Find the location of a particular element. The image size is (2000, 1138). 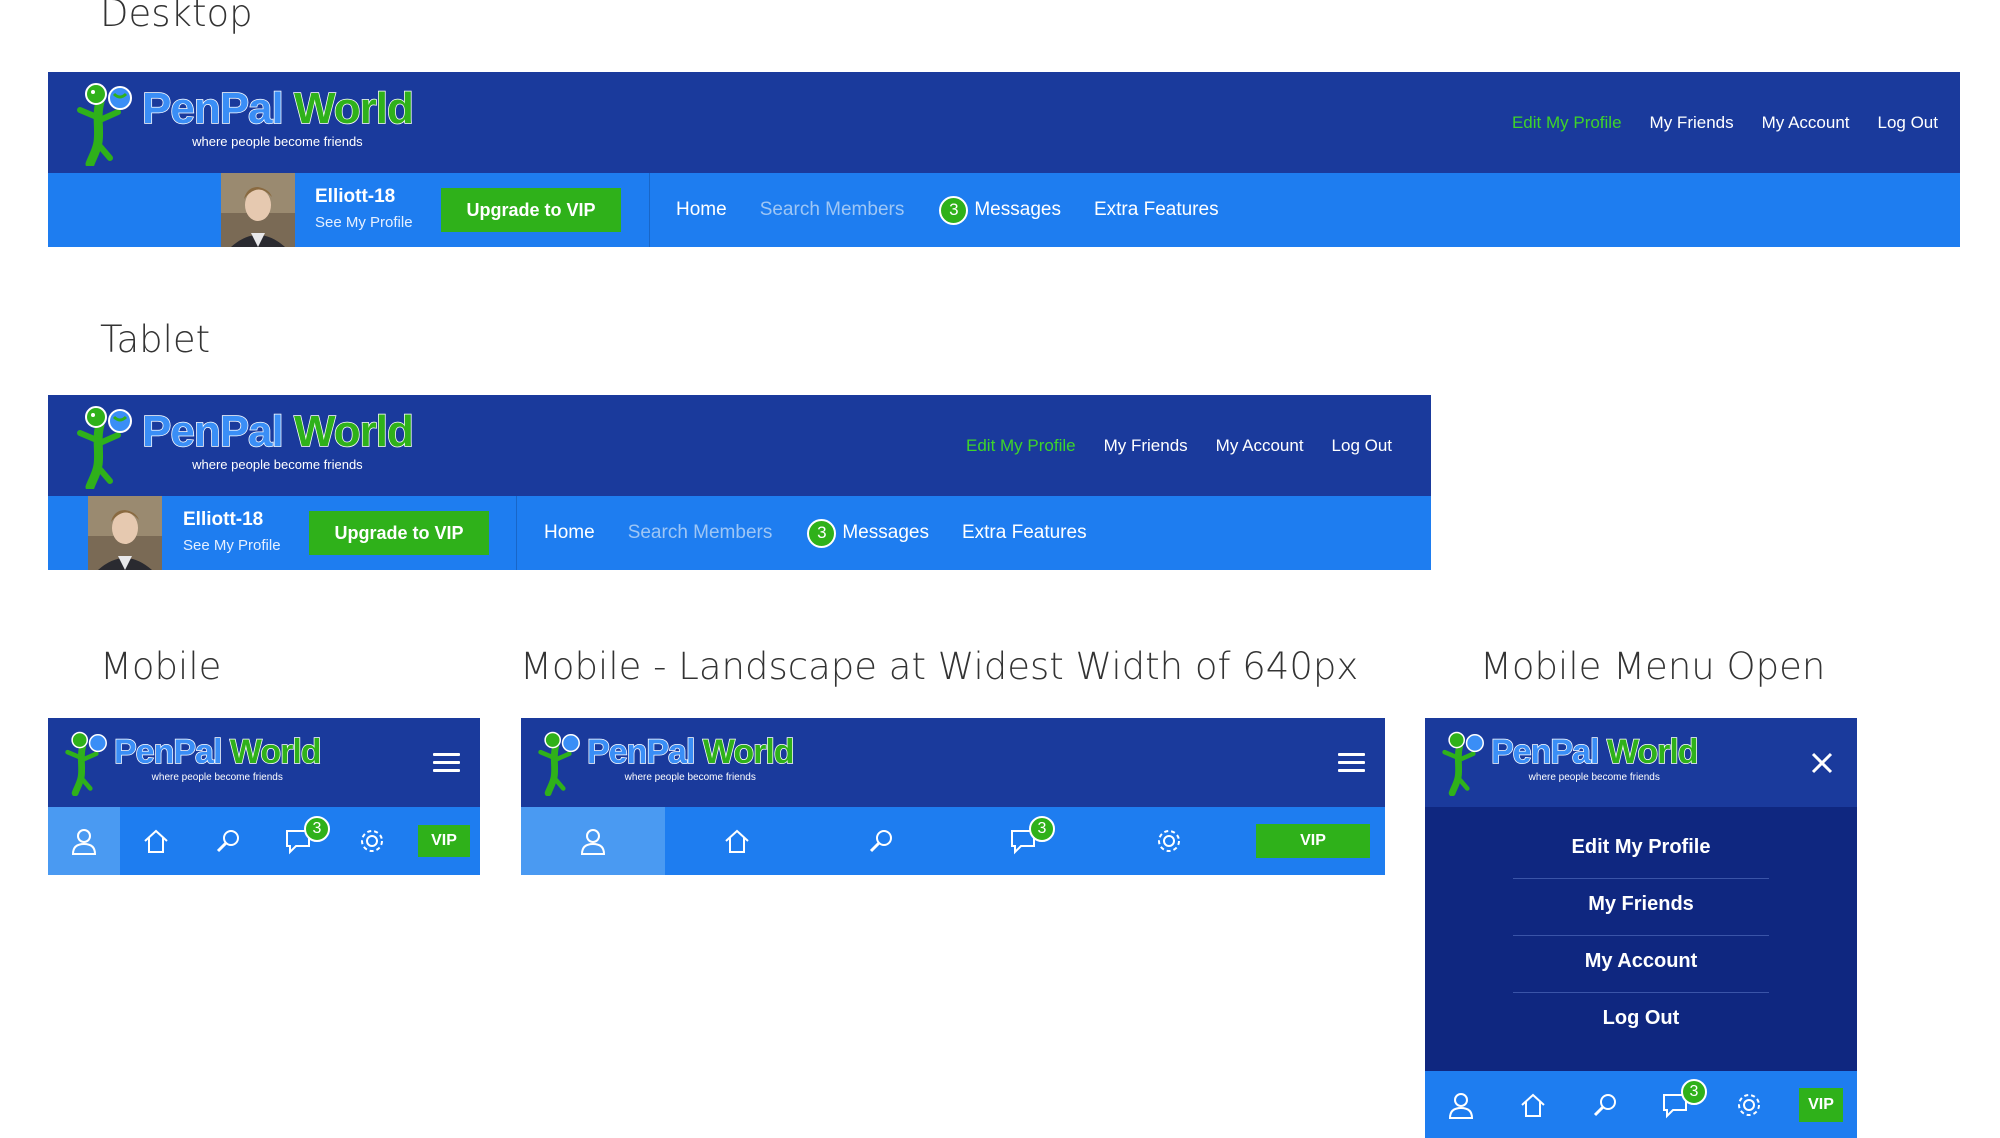

section-title-tablet: Tablet is located at coordinates (155, 339).